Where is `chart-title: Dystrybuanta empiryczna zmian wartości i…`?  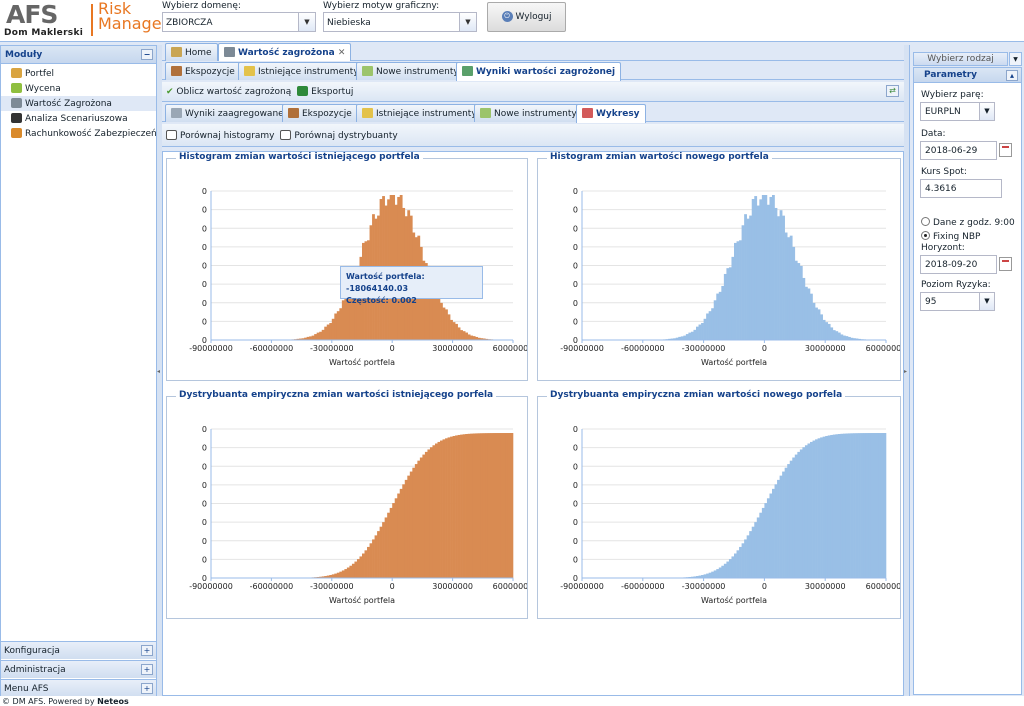 chart-title: Dystrybuanta empiryczna zmian wartości i… is located at coordinates (336, 395).